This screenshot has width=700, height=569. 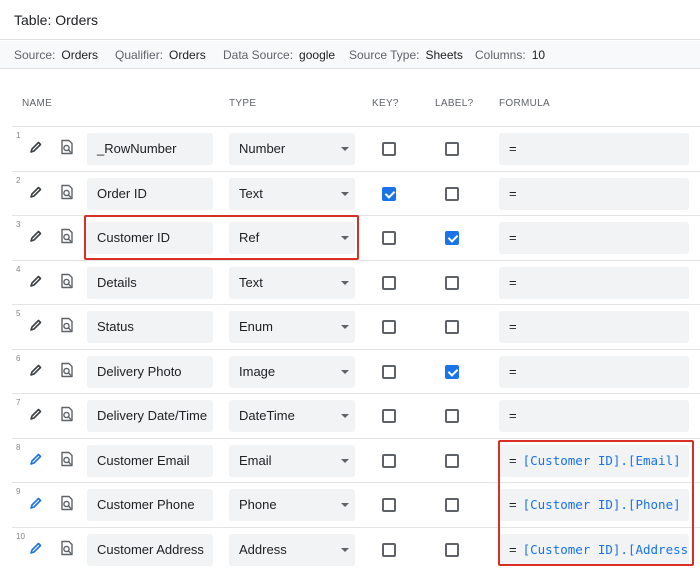 What do you see at coordinates (524, 103) in the screenshot?
I see `header-formula: FORMULA` at bounding box center [524, 103].